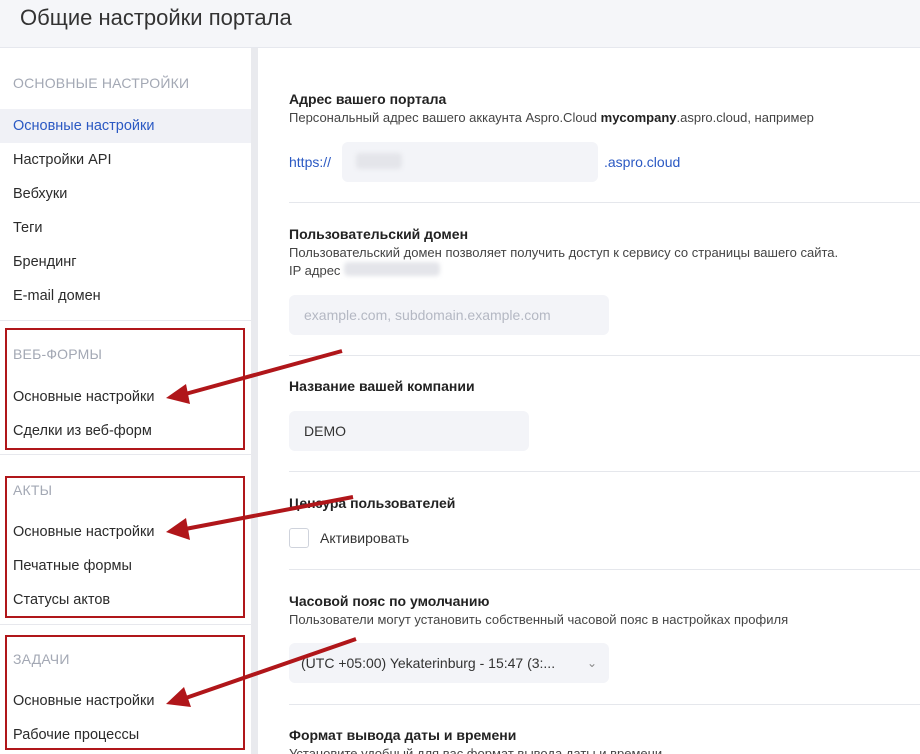 This screenshot has width=920, height=754. What do you see at coordinates (460, 24) in the screenshot?
I see `page-header: Общие настройки портала` at bounding box center [460, 24].